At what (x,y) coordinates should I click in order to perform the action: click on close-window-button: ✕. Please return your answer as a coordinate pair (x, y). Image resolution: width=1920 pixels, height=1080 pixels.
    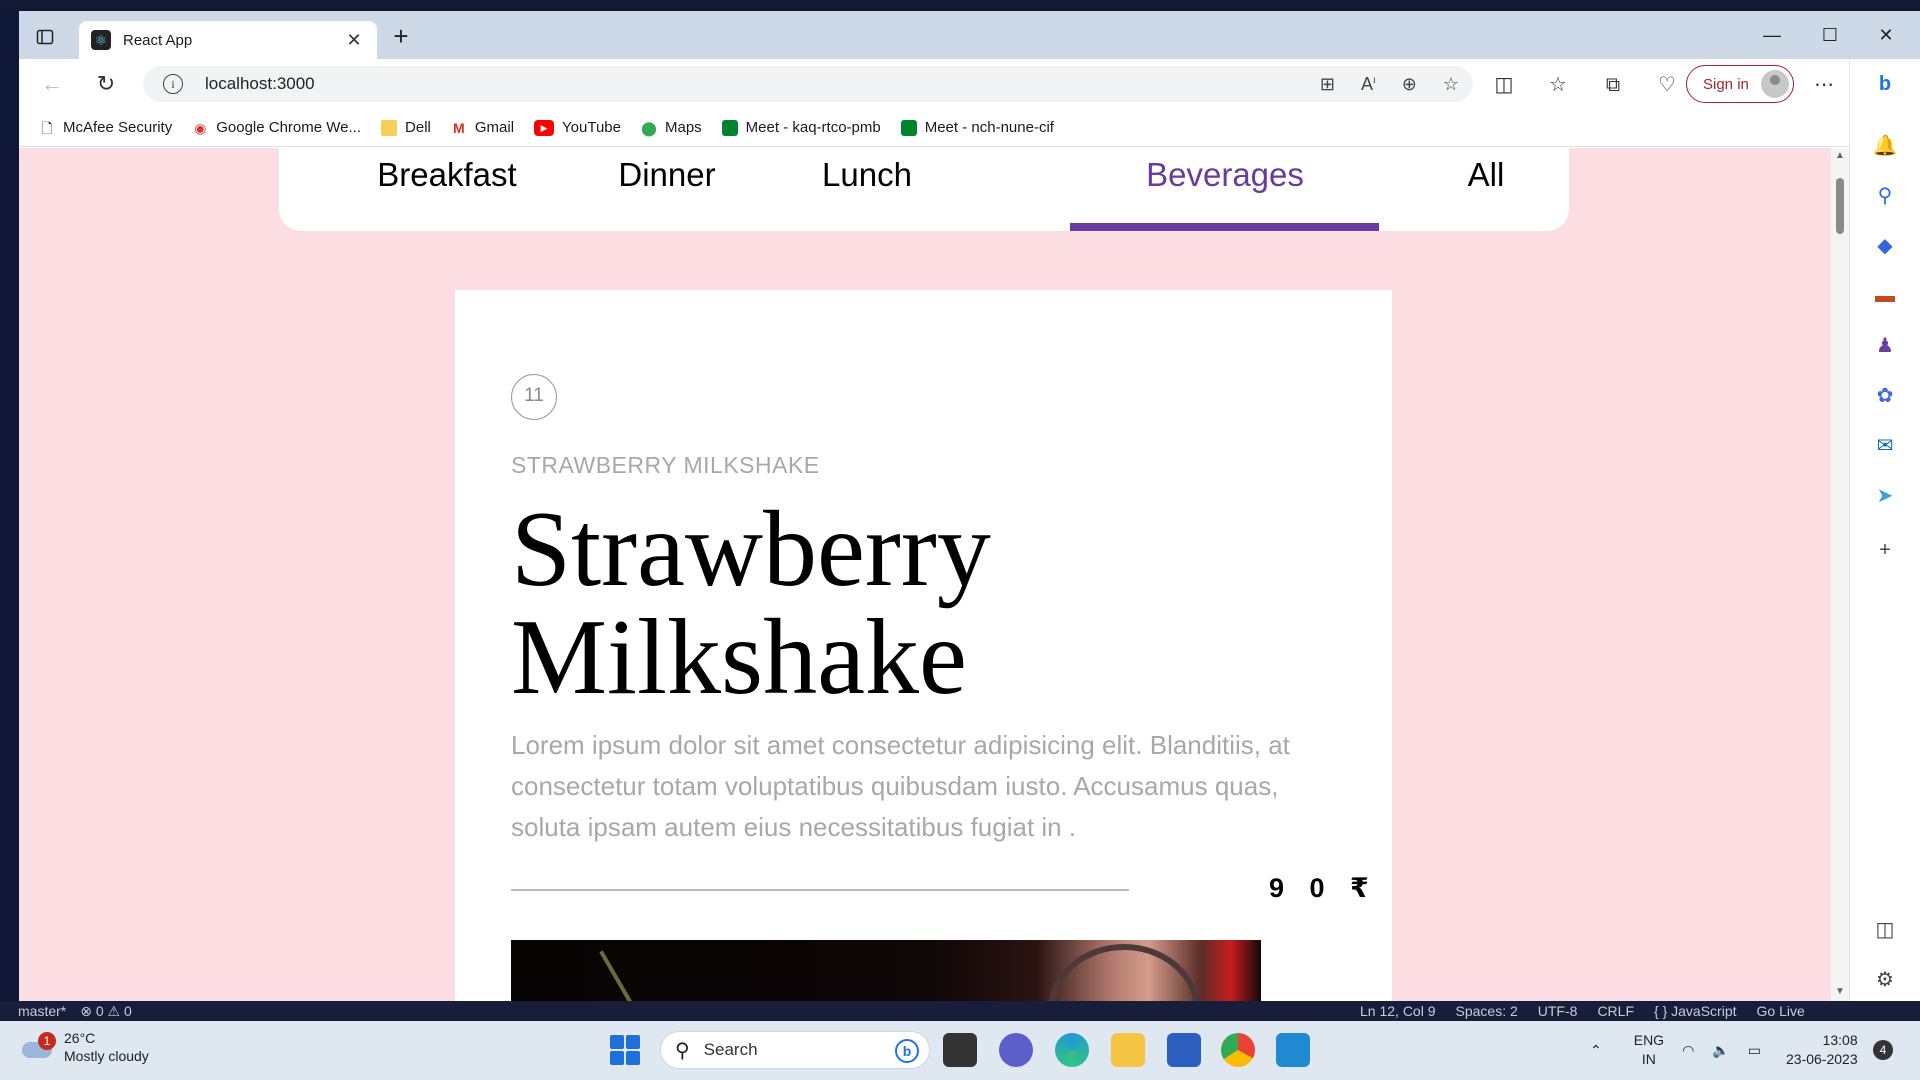
    Looking at the image, I should click on (1886, 35).